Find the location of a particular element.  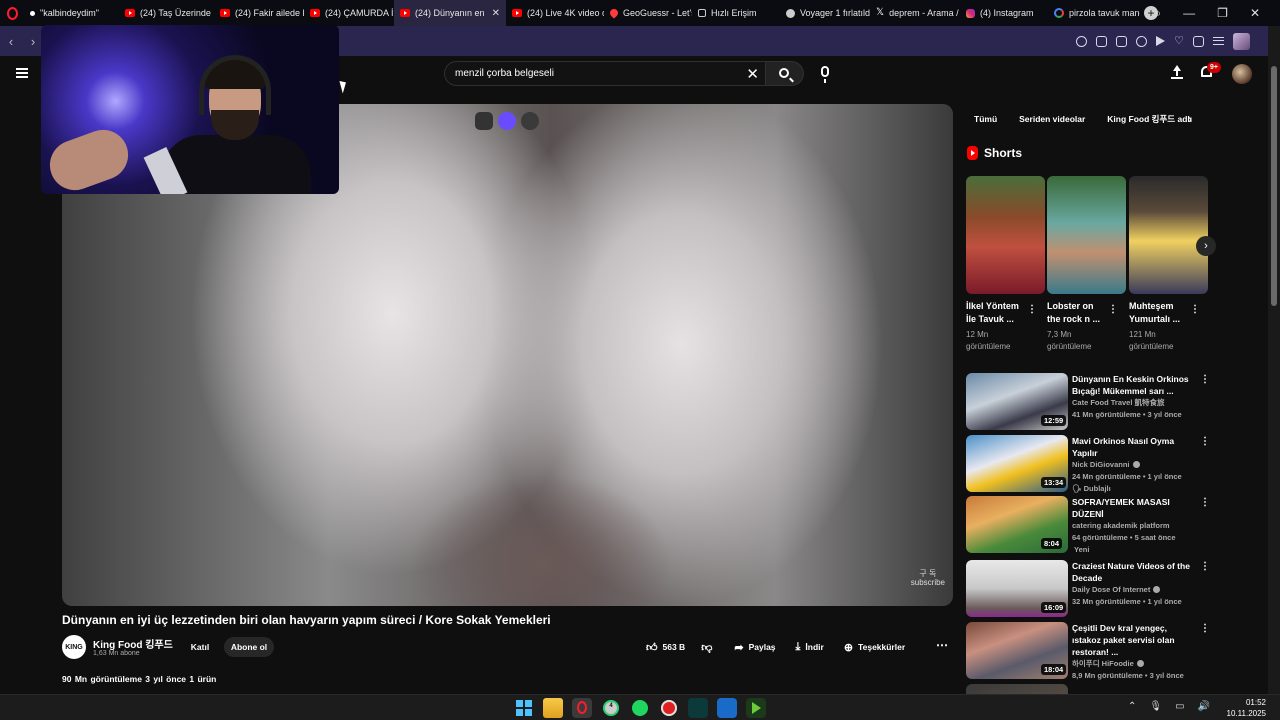

game-launcher-icon is located at coordinates (756, 708).